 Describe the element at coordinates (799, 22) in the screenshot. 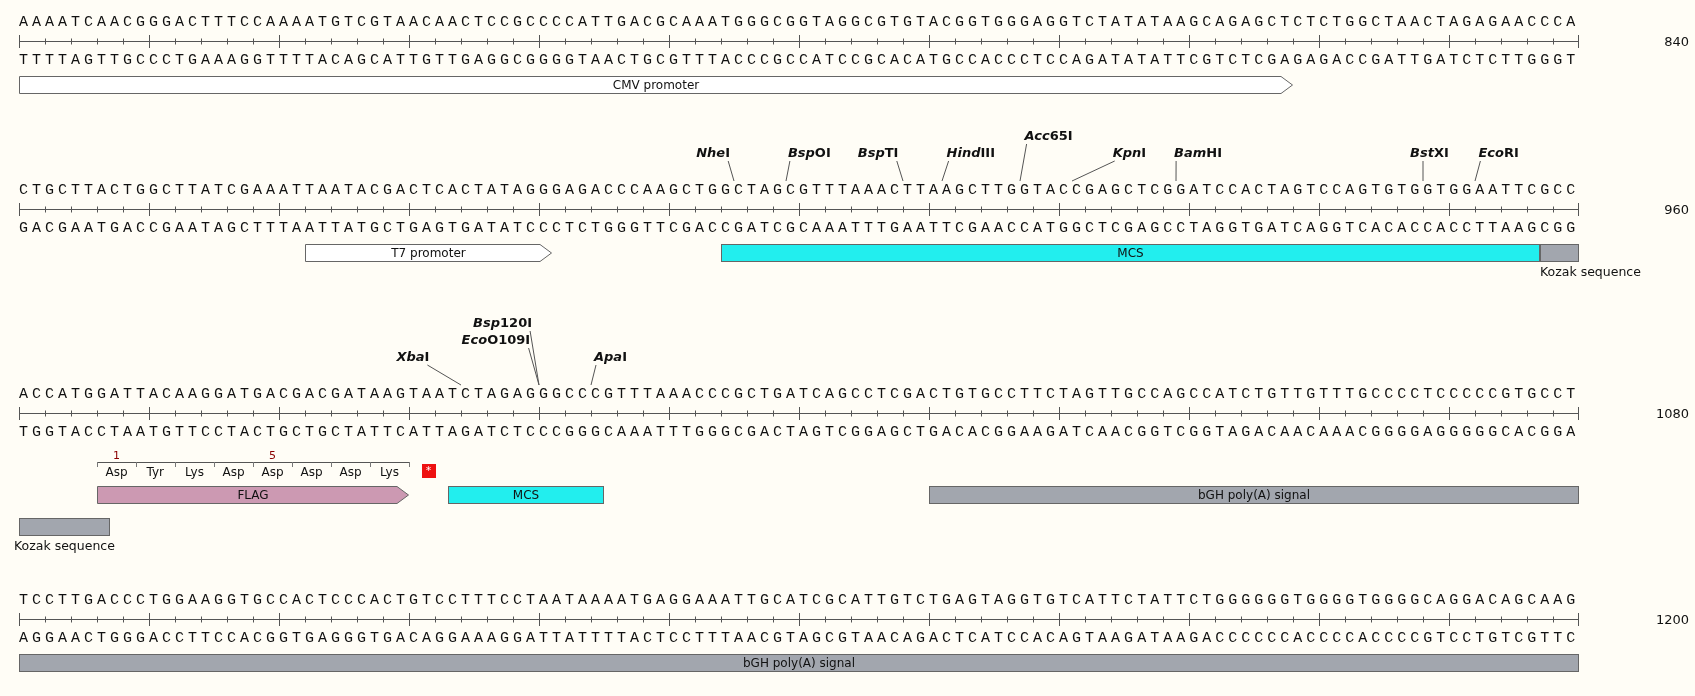

I see `top-strand-sequence: AAAATCAACGGGACTTTCCAAAATGTCGTAACAACTCCGCCCCATTGACGCAAATGGGCGGTAGGCGTGTACGGTGGGAGGTCTATATAAGCAGAGCTCTCTGGCTAACTAGAGAACCCA` at that location.